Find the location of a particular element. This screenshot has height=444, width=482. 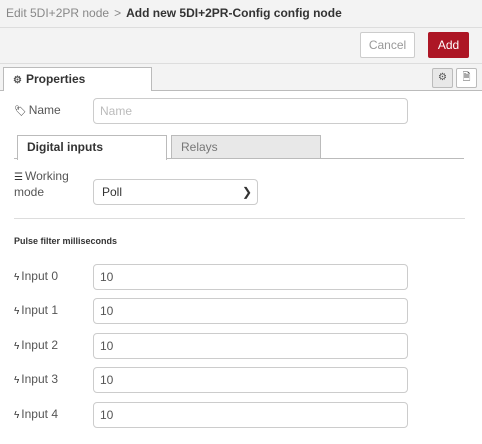

input-1-label: ϟ Input 1 is located at coordinates (36, 311).